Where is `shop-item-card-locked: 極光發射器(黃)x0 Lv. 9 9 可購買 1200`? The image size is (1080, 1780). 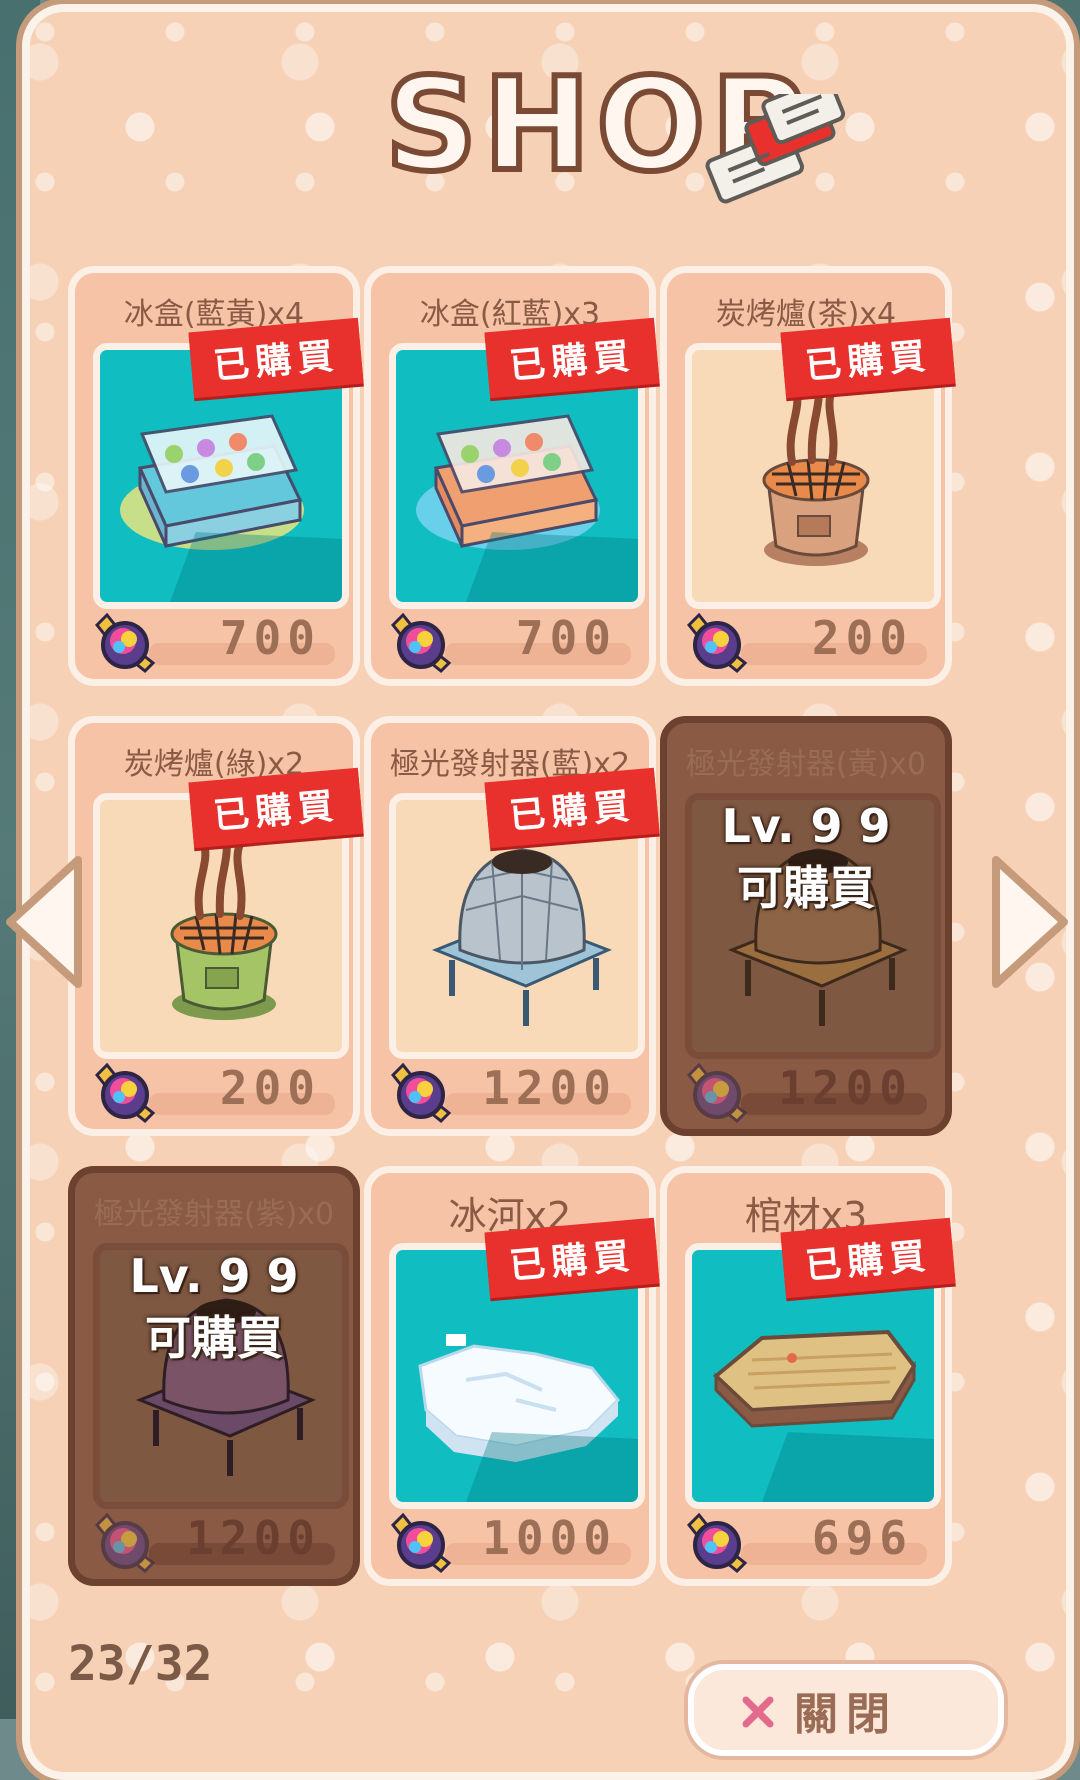 shop-item-card-locked: 極光發射器(黃)x0 Lv. 9 9 可購買 1200 is located at coordinates (806, 926).